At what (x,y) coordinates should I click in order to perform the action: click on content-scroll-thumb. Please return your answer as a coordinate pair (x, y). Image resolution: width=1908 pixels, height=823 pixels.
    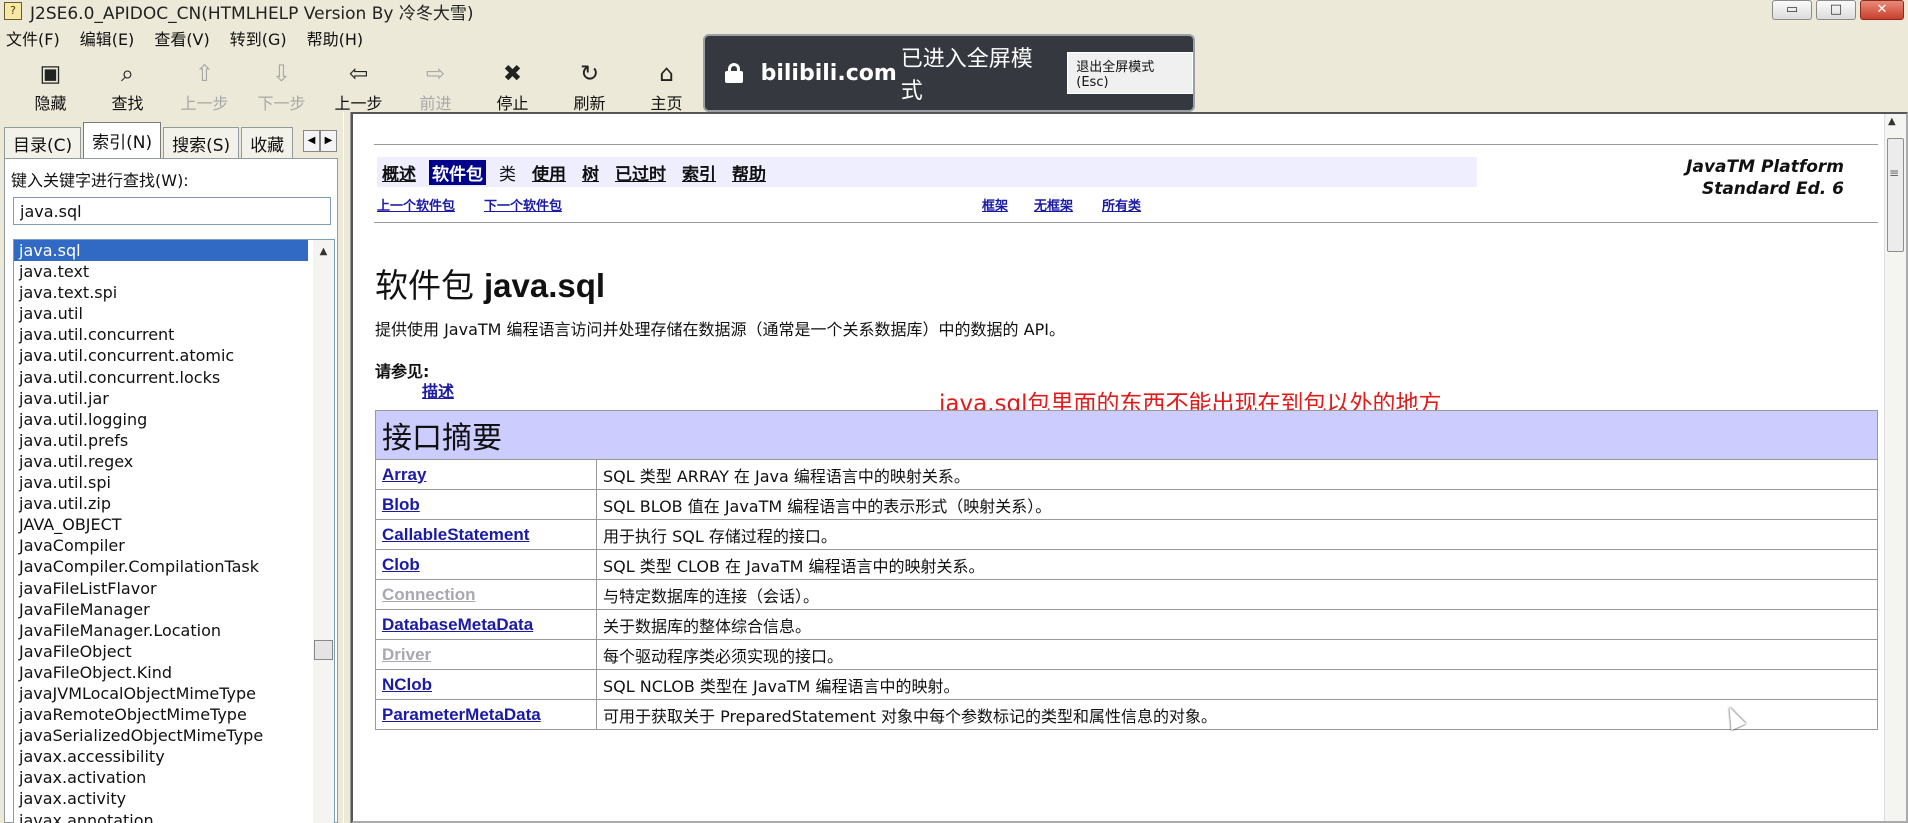
    Looking at the image, I should click on (1895, 195).